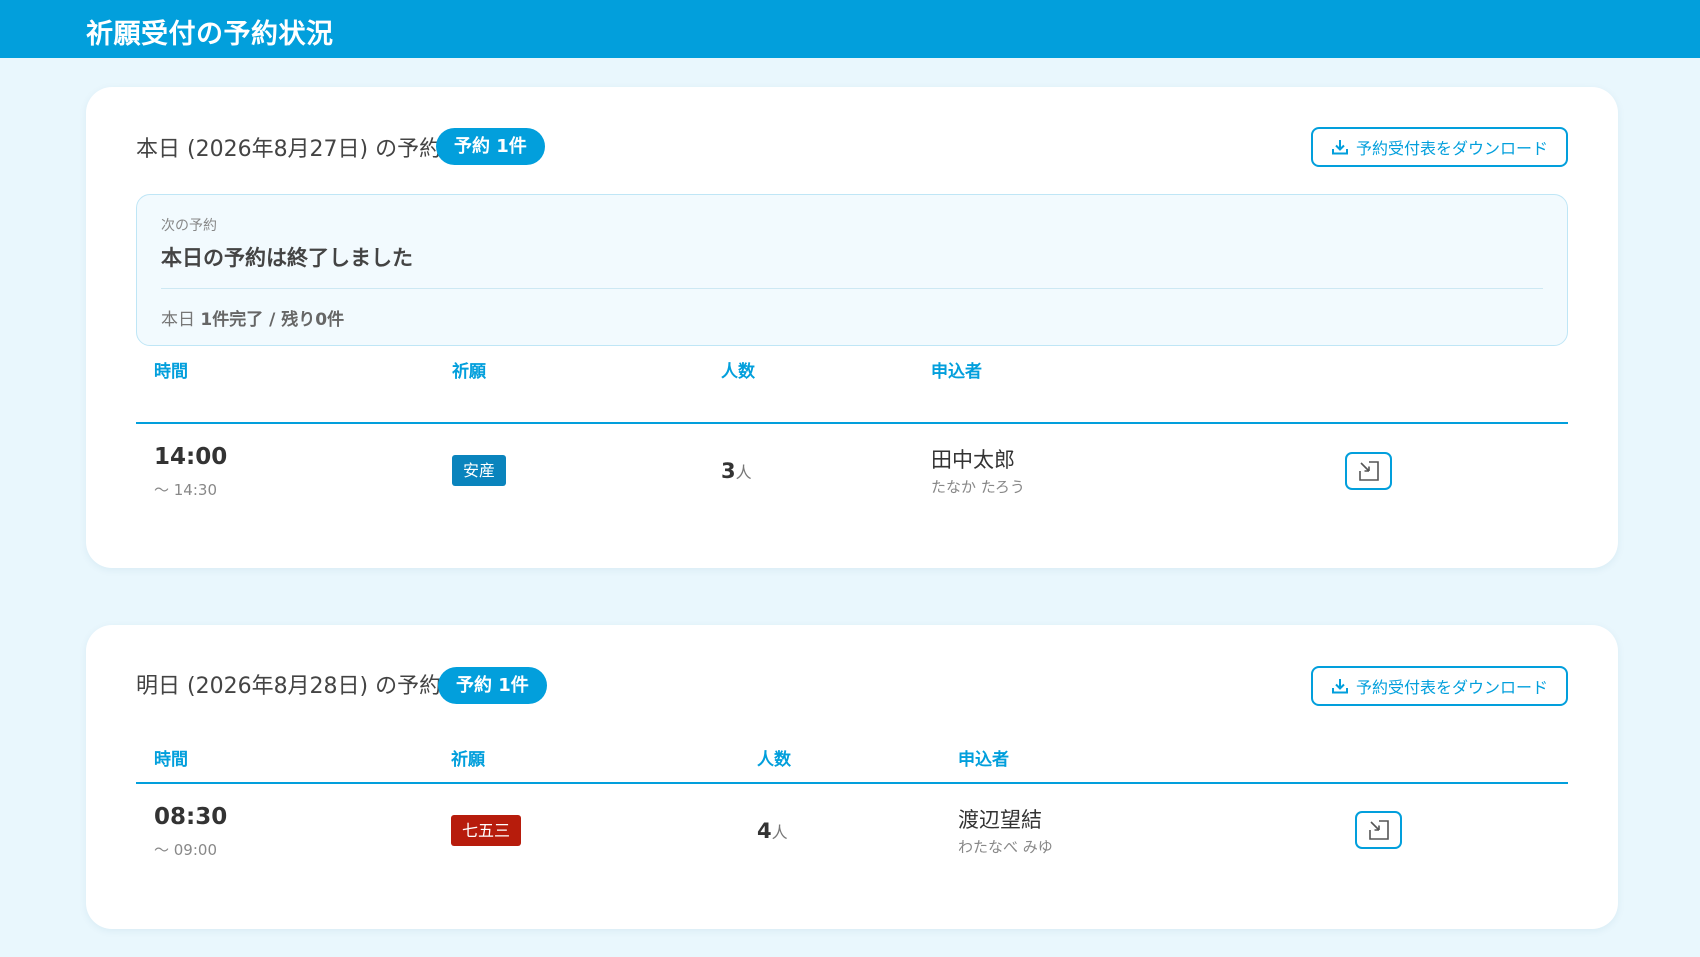  What do you see at coordinates (764, 831) in the screenshot?
I see `people-number: 4` at bounding box center [764, 831].